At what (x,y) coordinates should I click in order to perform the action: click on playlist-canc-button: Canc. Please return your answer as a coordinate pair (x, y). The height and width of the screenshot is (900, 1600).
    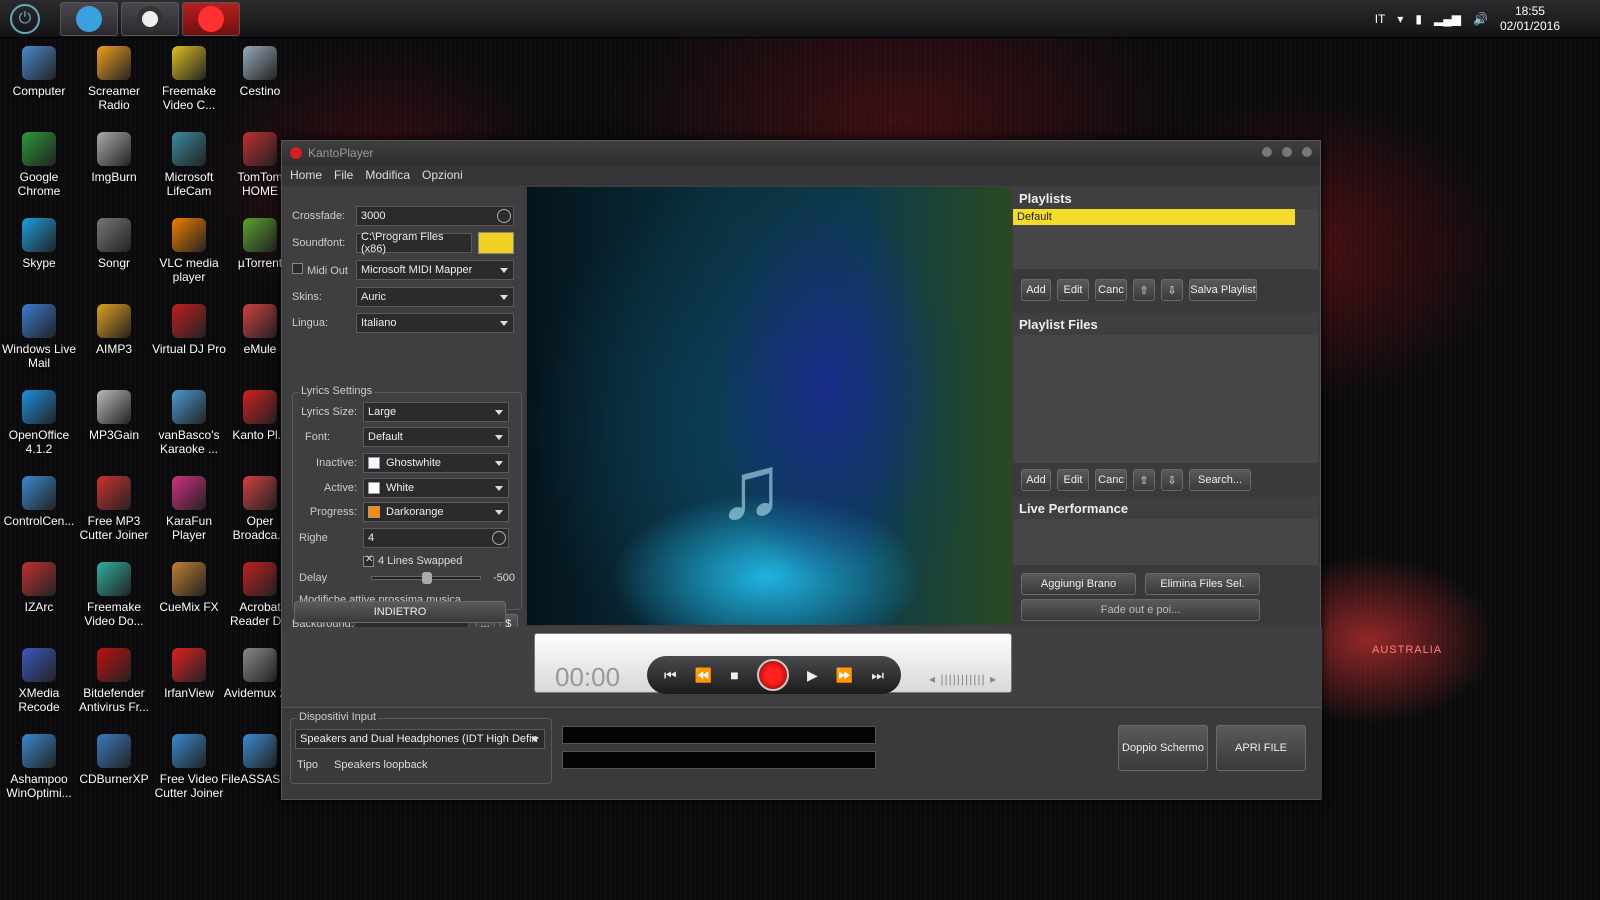
    Looking at the image, I should click on (1111, 290).